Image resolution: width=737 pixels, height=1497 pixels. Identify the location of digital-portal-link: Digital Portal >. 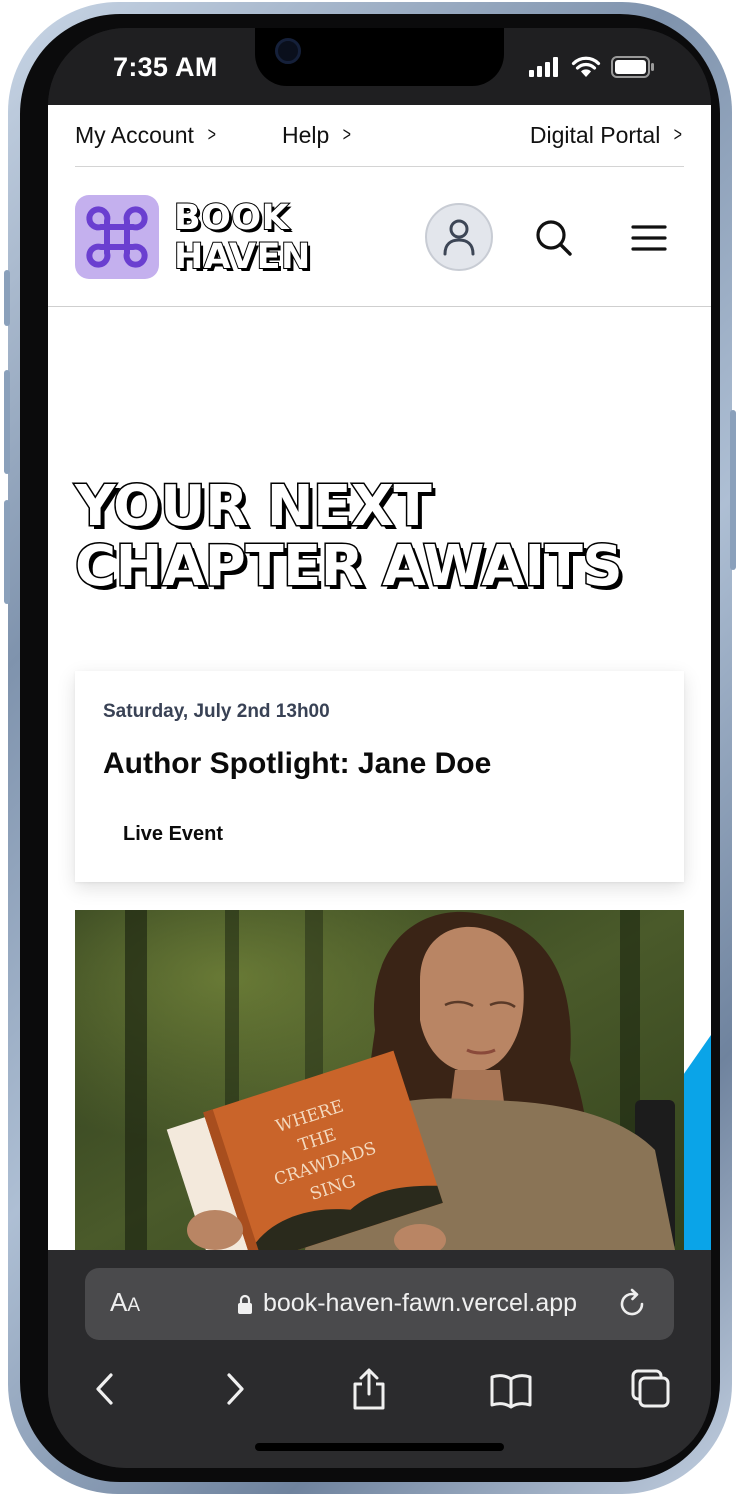
(607, 135).